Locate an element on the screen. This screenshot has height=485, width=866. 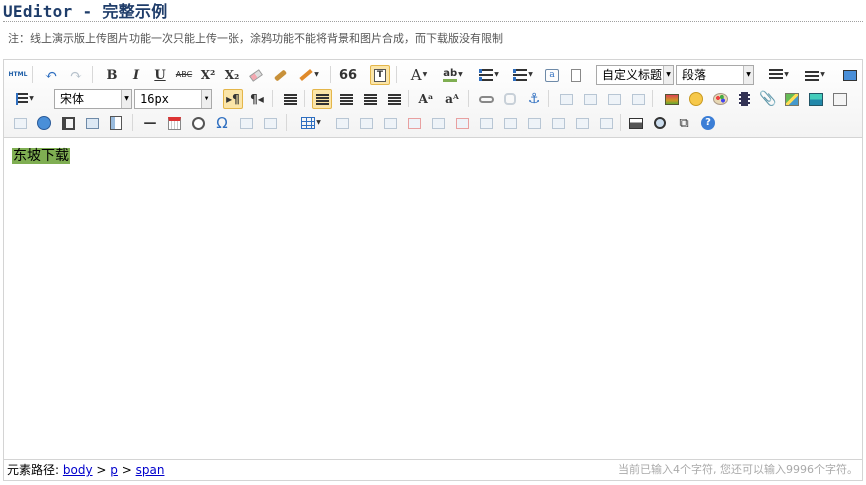
split-to-cells-button is located at coordinates (558, 123).